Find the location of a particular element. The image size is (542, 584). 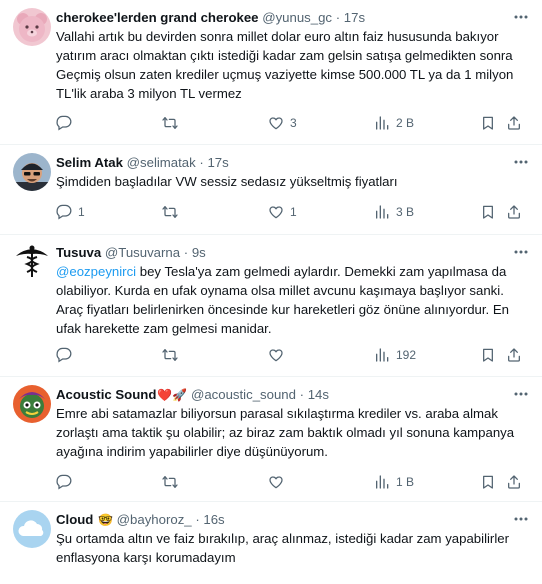

colorful-cartoon-avatar is located at coordinates (32, 404).